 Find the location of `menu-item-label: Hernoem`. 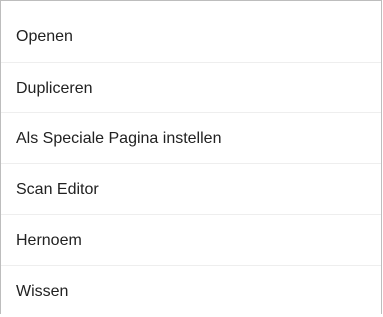

menu-item-label: Hernoem is located at coordinates (49, 240).